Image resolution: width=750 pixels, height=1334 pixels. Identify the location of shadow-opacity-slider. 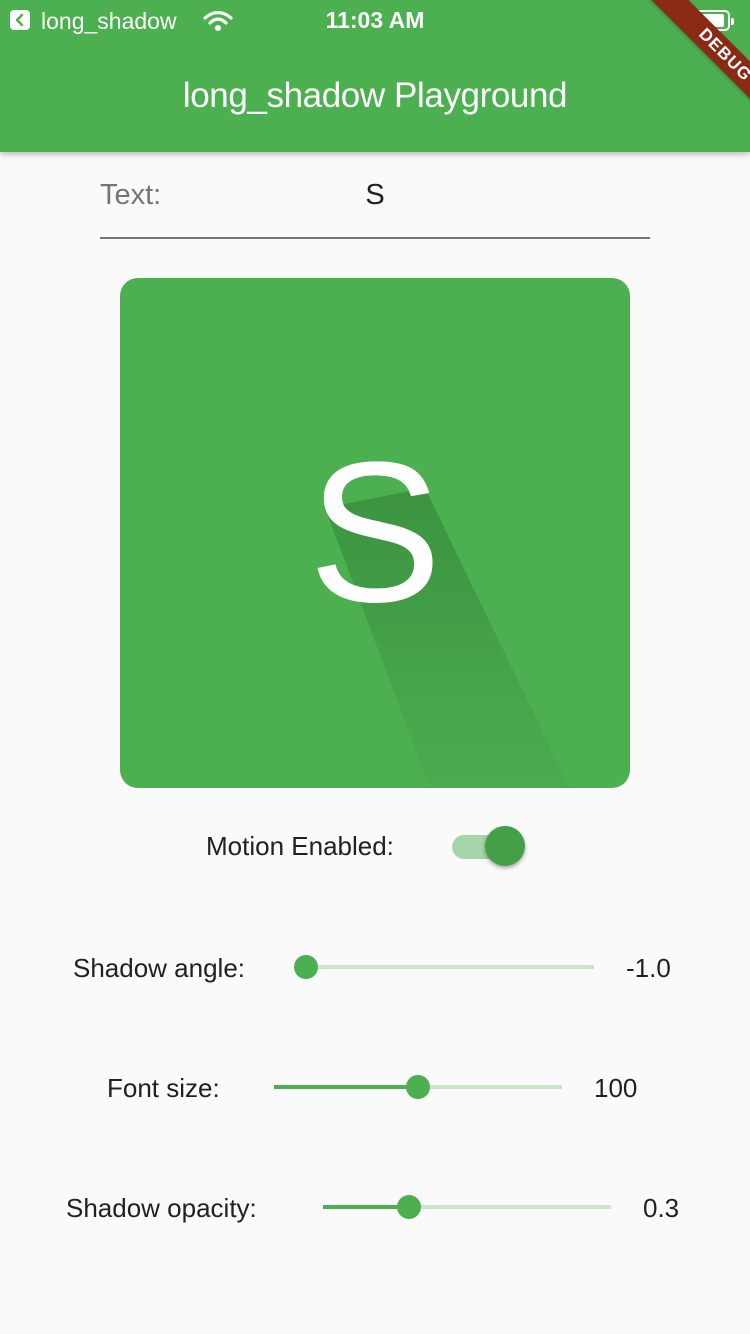
(467, 1207).